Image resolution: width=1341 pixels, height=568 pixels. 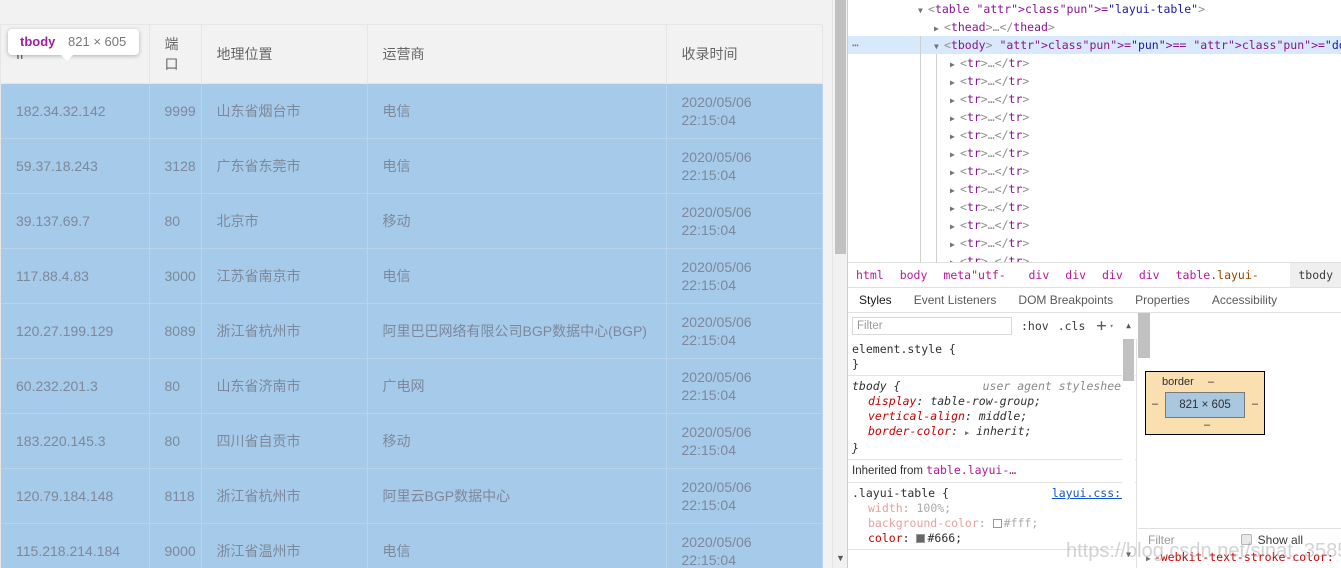 What do you see at coordinates (916, 416) in the screenshot?
I see `css-property-name: vertical-align` at bounding box center [916, 416].